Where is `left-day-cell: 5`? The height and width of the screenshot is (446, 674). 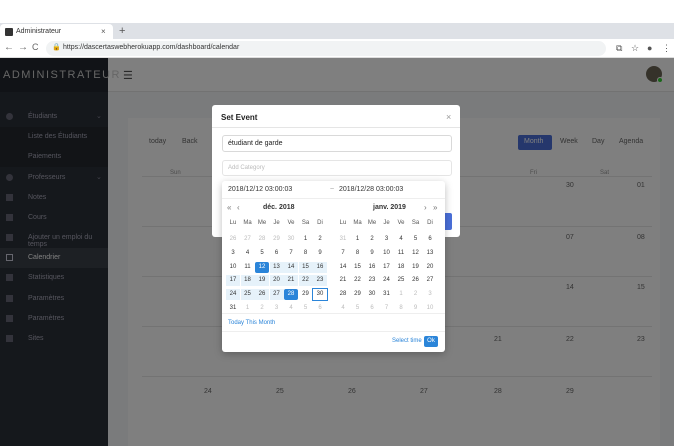
left-day-cell: 5 is located at coordinates (262, 253).